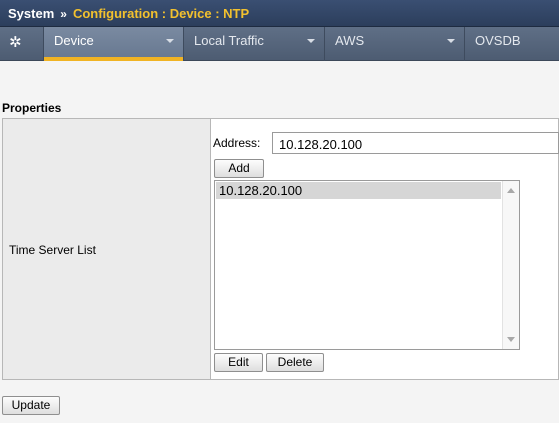 Image resolution: width=559 pixels, height=423 pixels. I want to click on scroll-up-arrow-icon, so click(511, 190).